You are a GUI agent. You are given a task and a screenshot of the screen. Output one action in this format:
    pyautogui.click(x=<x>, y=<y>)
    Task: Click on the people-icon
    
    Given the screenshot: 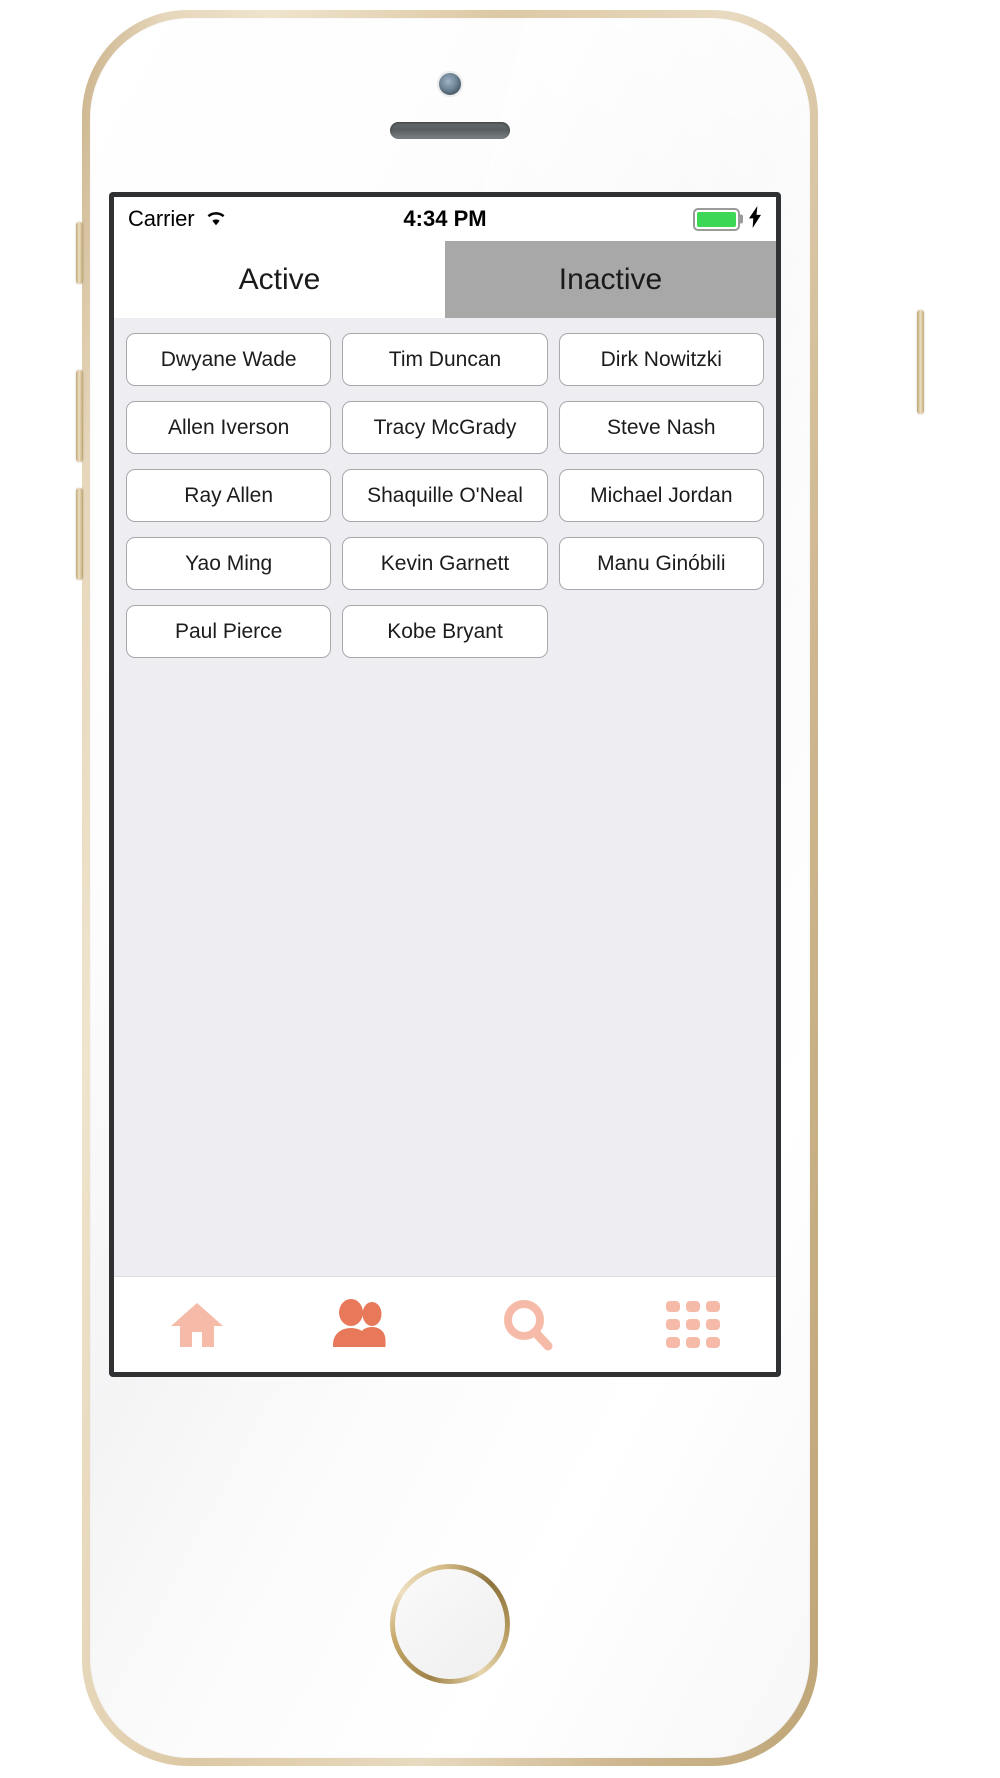 What is the action you would take?
    pyautogui.click(x=362, y=1324)
    